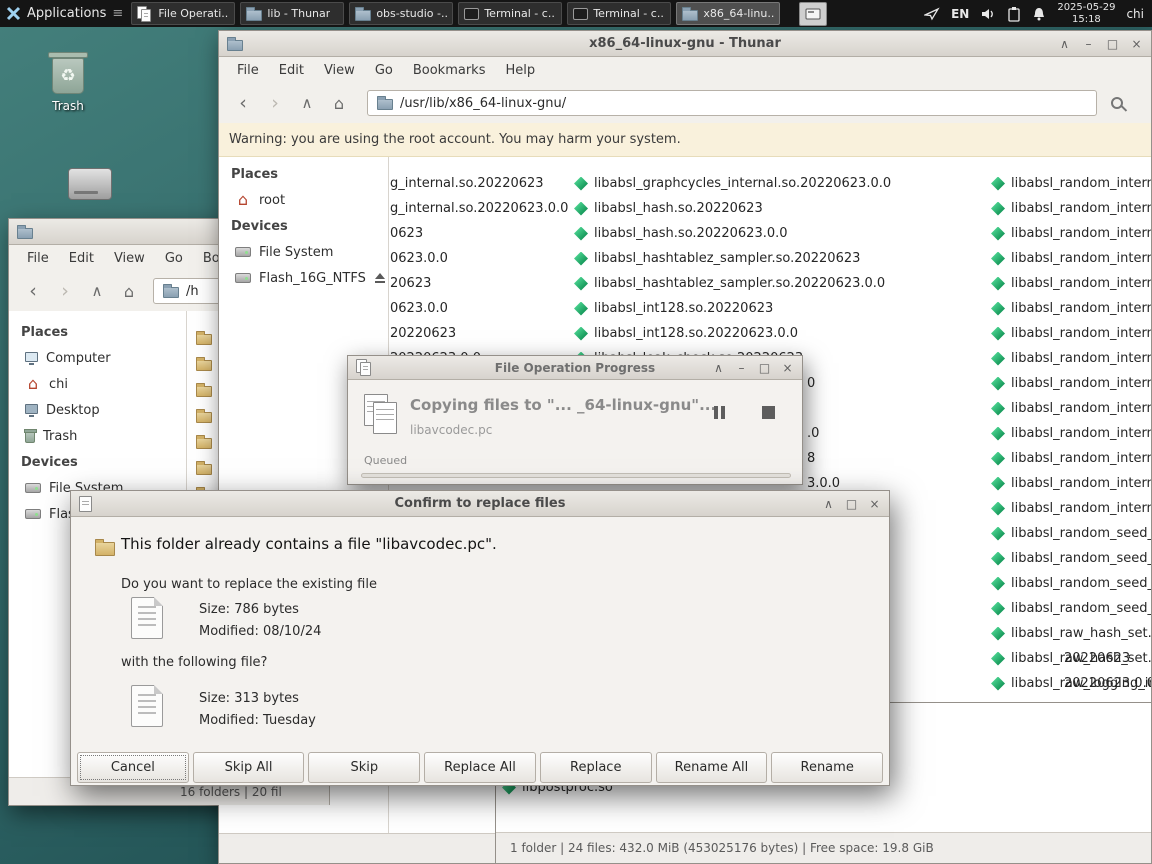 This screenshot has height=864, width=1152. I want to click on dialog-button: Skip All, so click(248, 767).